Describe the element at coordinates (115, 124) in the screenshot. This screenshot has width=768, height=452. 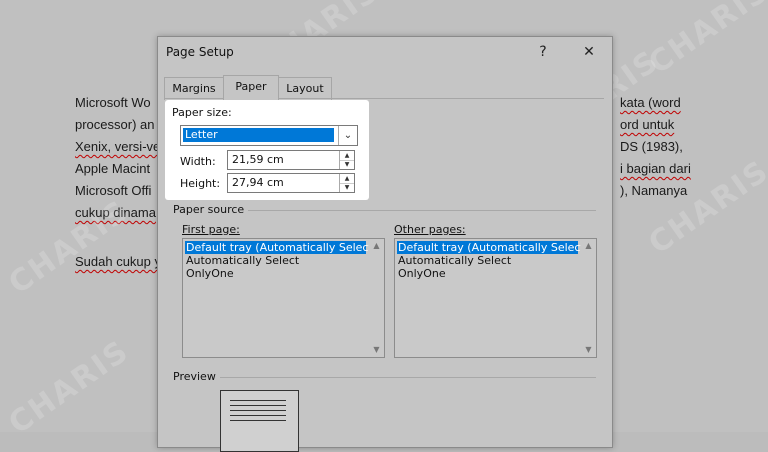
I see `doc-line-2: processor) an` at that location.